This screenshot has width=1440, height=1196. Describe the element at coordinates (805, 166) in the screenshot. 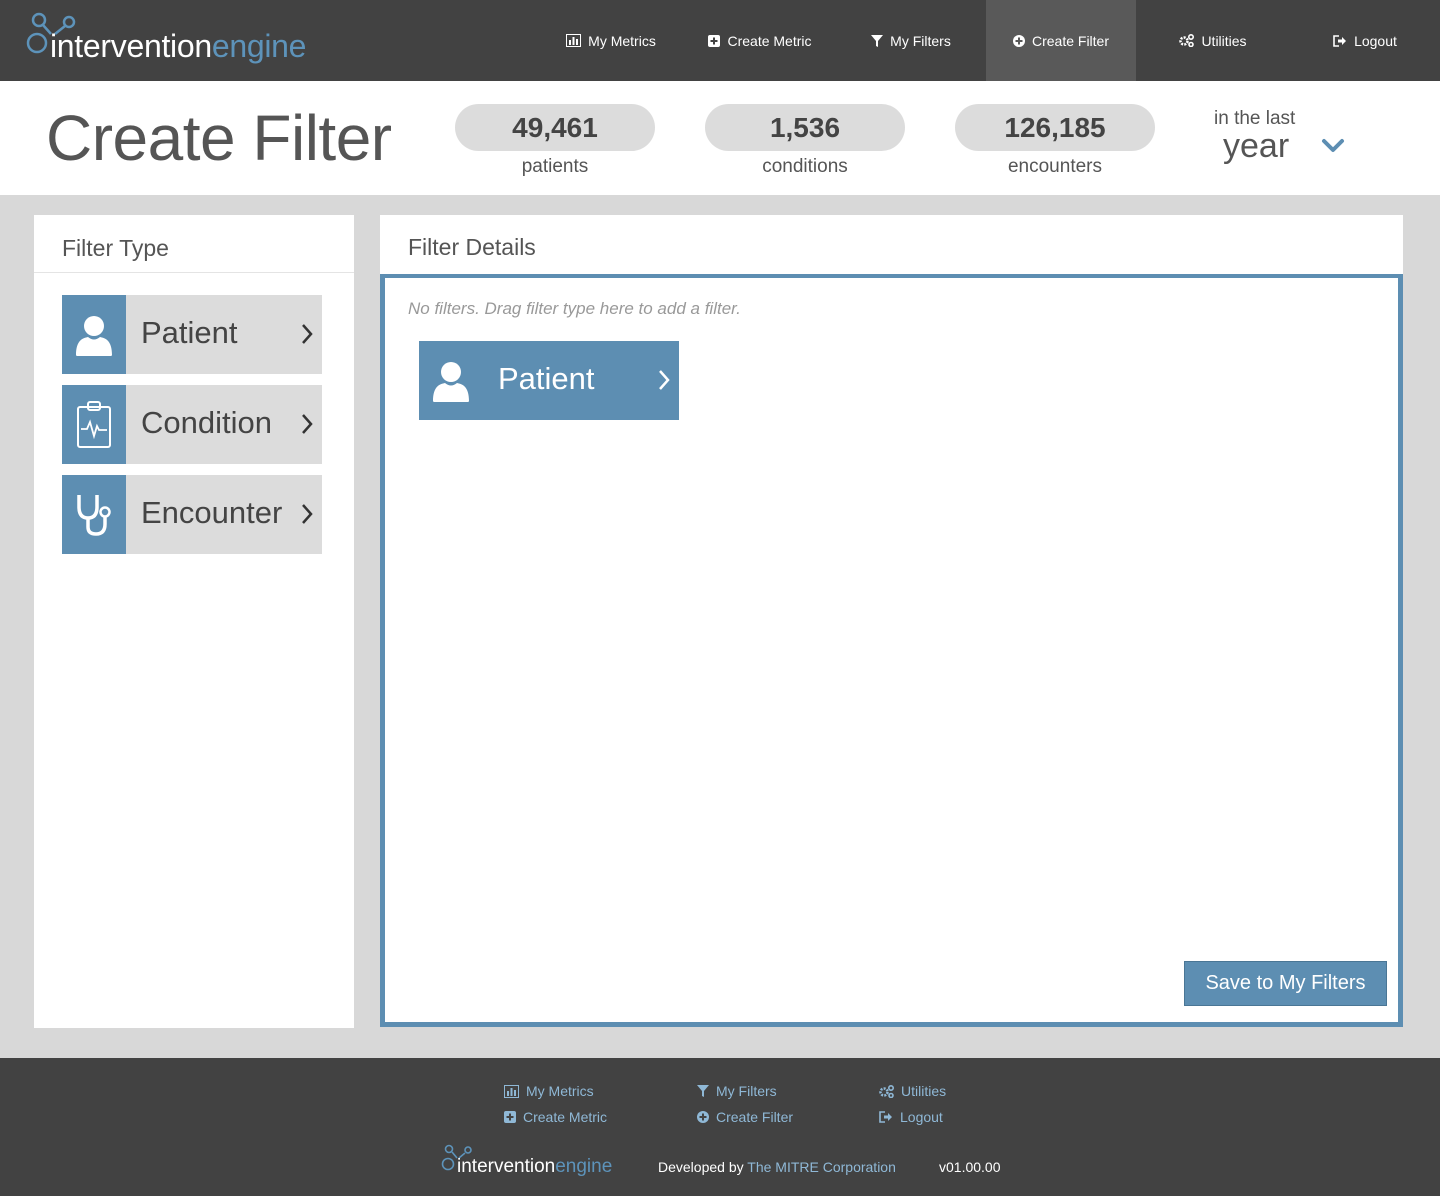

I see `stat-label: conditions` at that location.